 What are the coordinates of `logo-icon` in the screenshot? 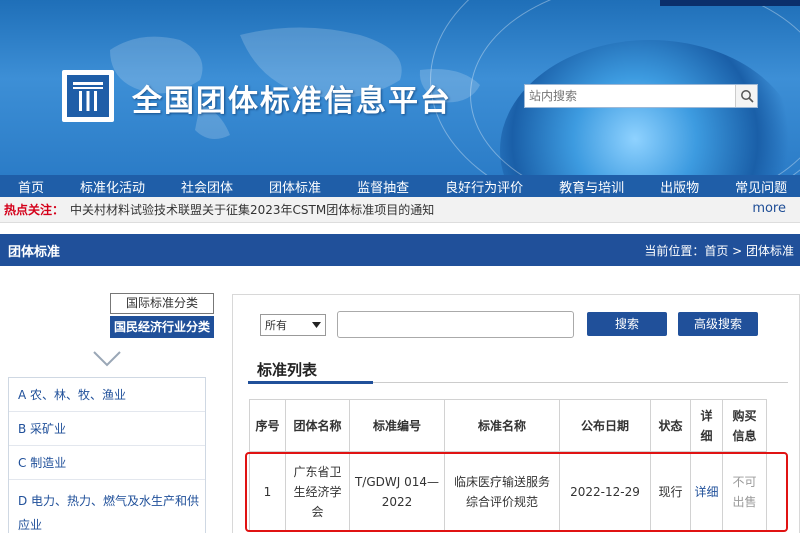 It's located at (88, 96).